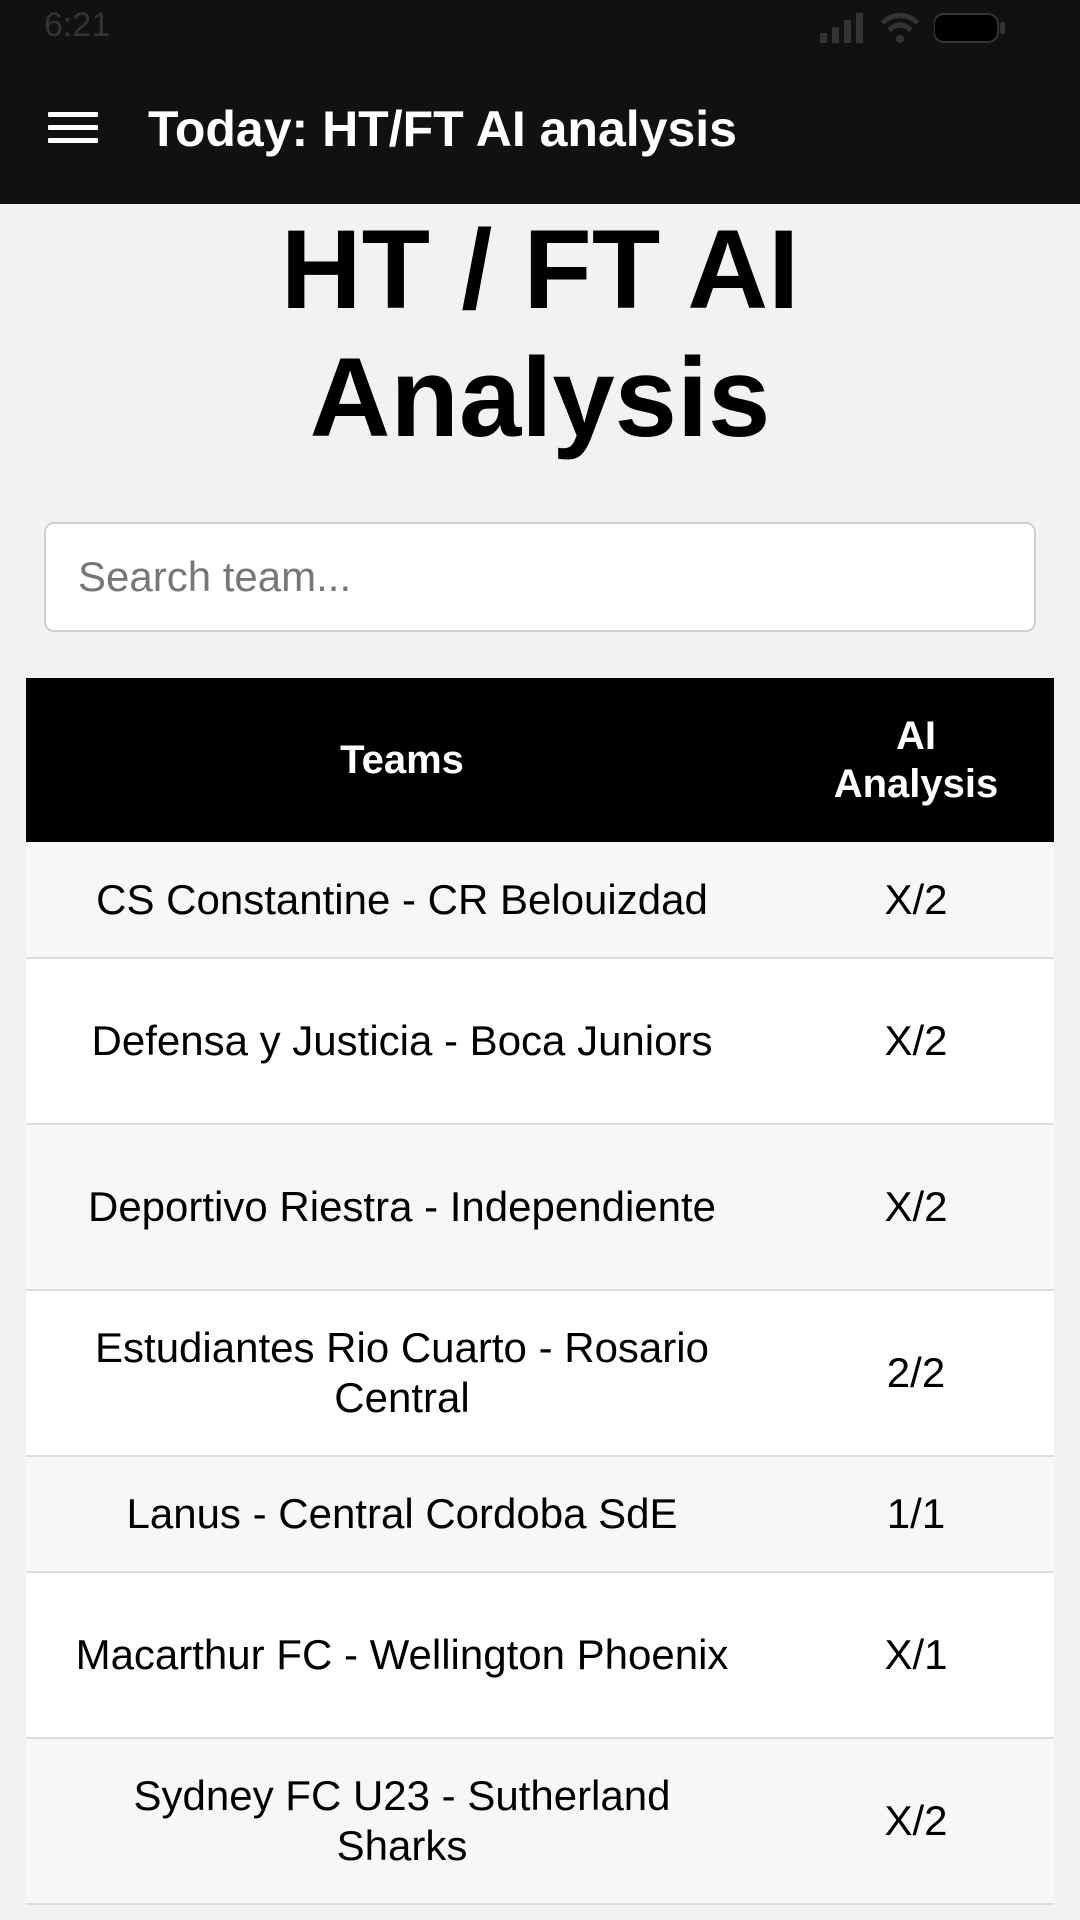 Image resolution: width=1080 pixels, height=1920 pixels. What do you see at coordinates (540, 27) in the screenshot?
I see `status-bar: 6:21` at bounding box center [540, 27].